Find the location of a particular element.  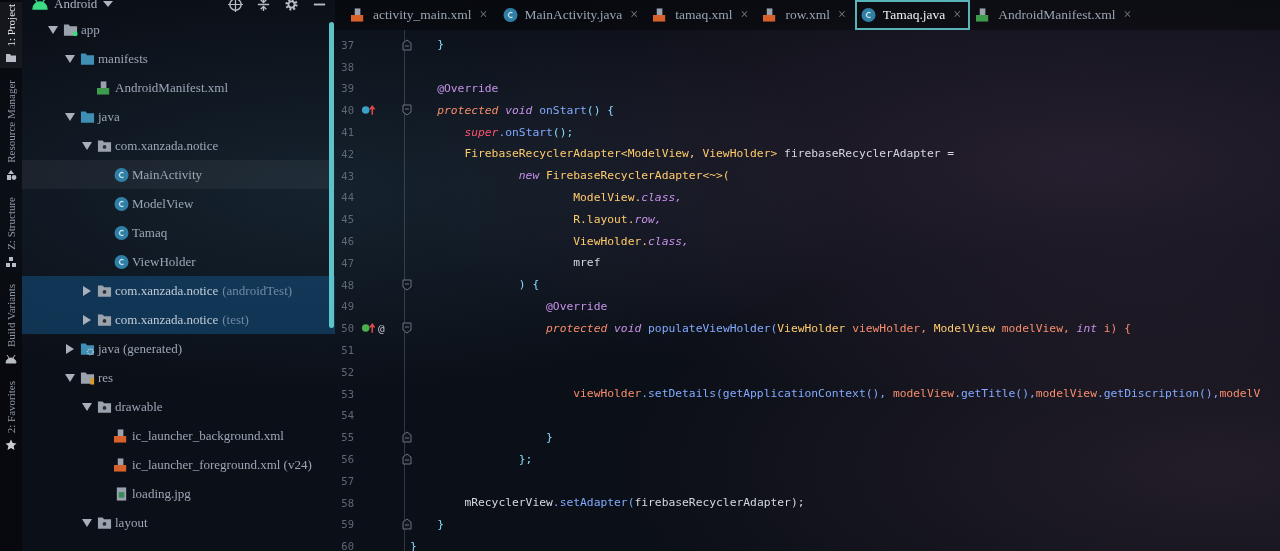

editor-tab: Tamaq.java × is located at coordinates (912, 15).